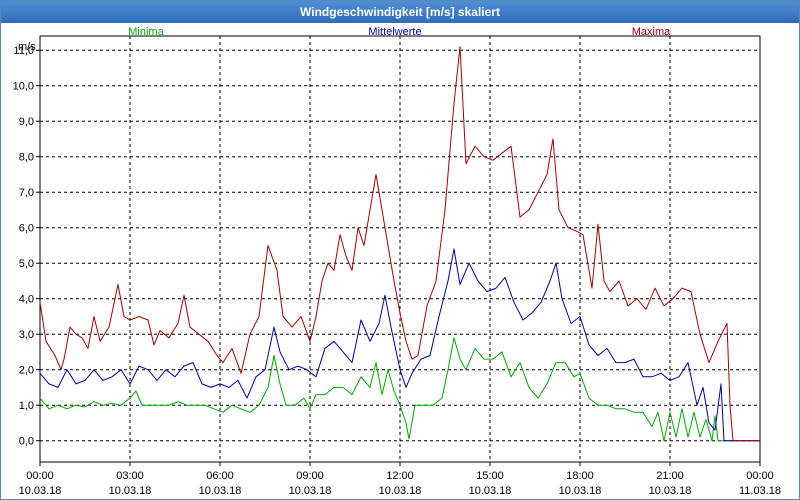 The height and width of the screenshot is (500, 800). Describe the element at coordinates (146, 32) in the screenshot. I see `legend-item-minima: Minima` at that location.